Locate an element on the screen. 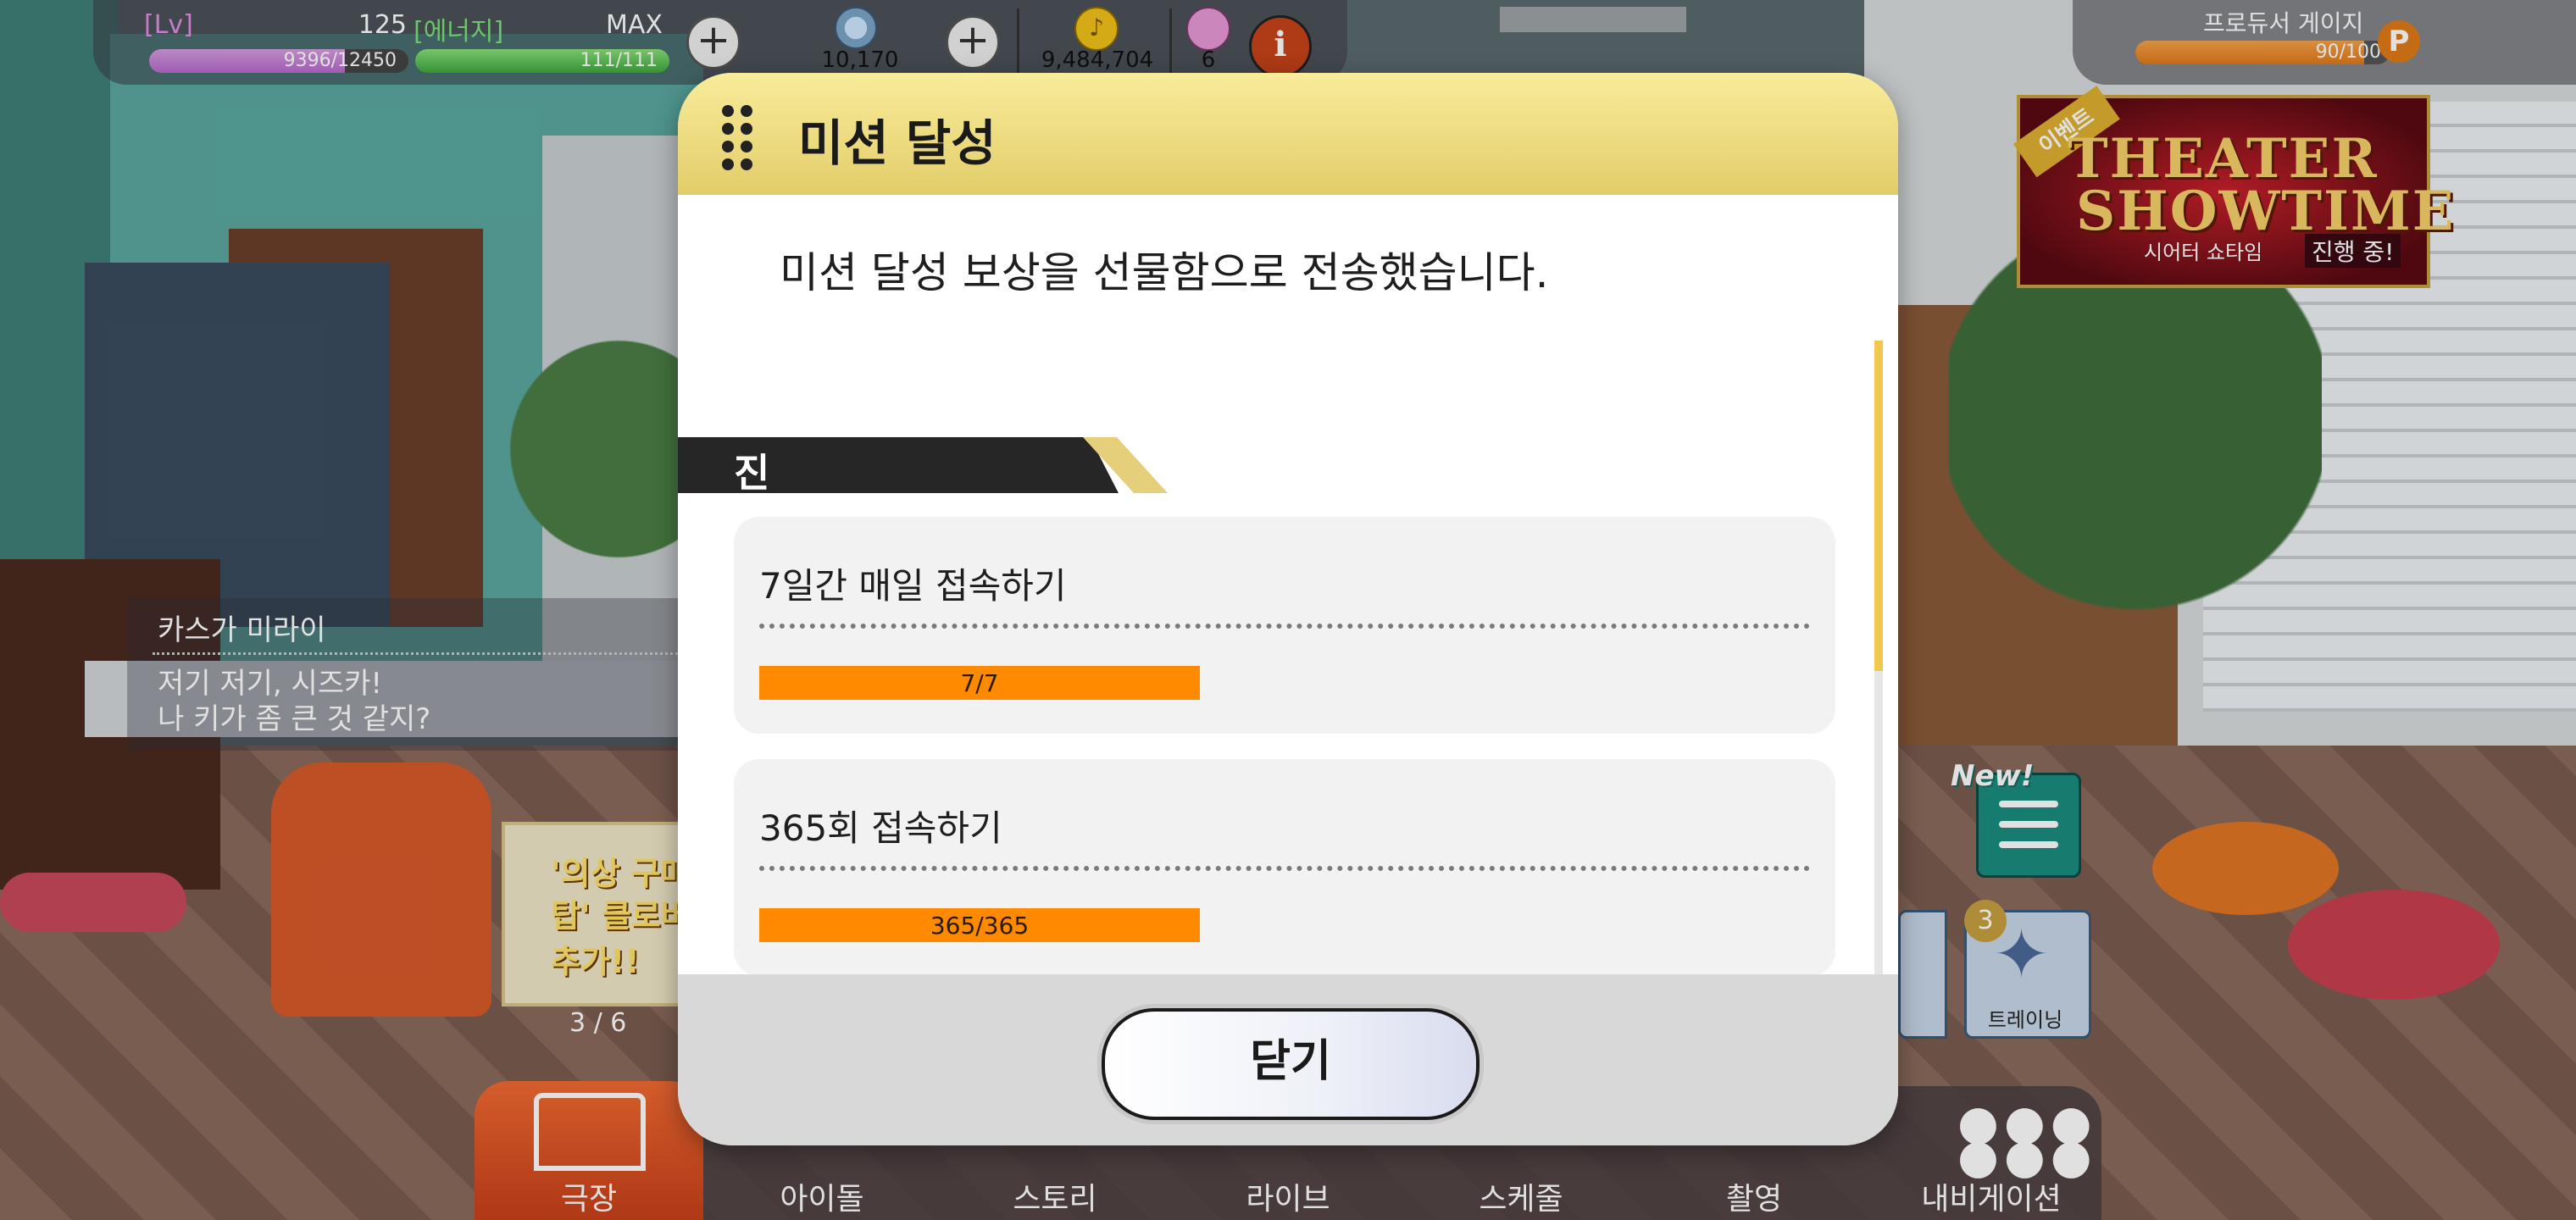 Image resolution: width=2576 pixels, height=1220 pixels. mission-progress-text: 365/365 is located at coordinates (980, 926).